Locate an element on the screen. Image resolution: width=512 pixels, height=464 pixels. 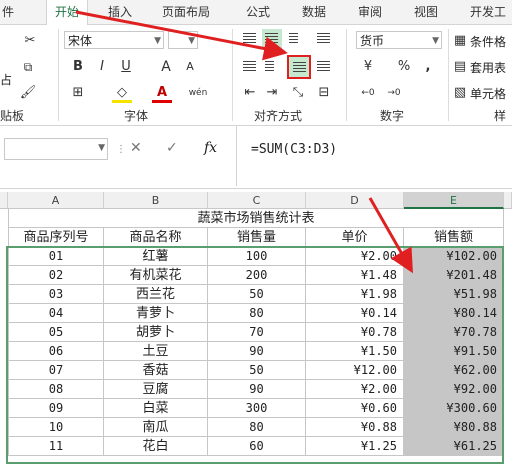
arrow-to-sales-column is located at coordinates (390, 235).